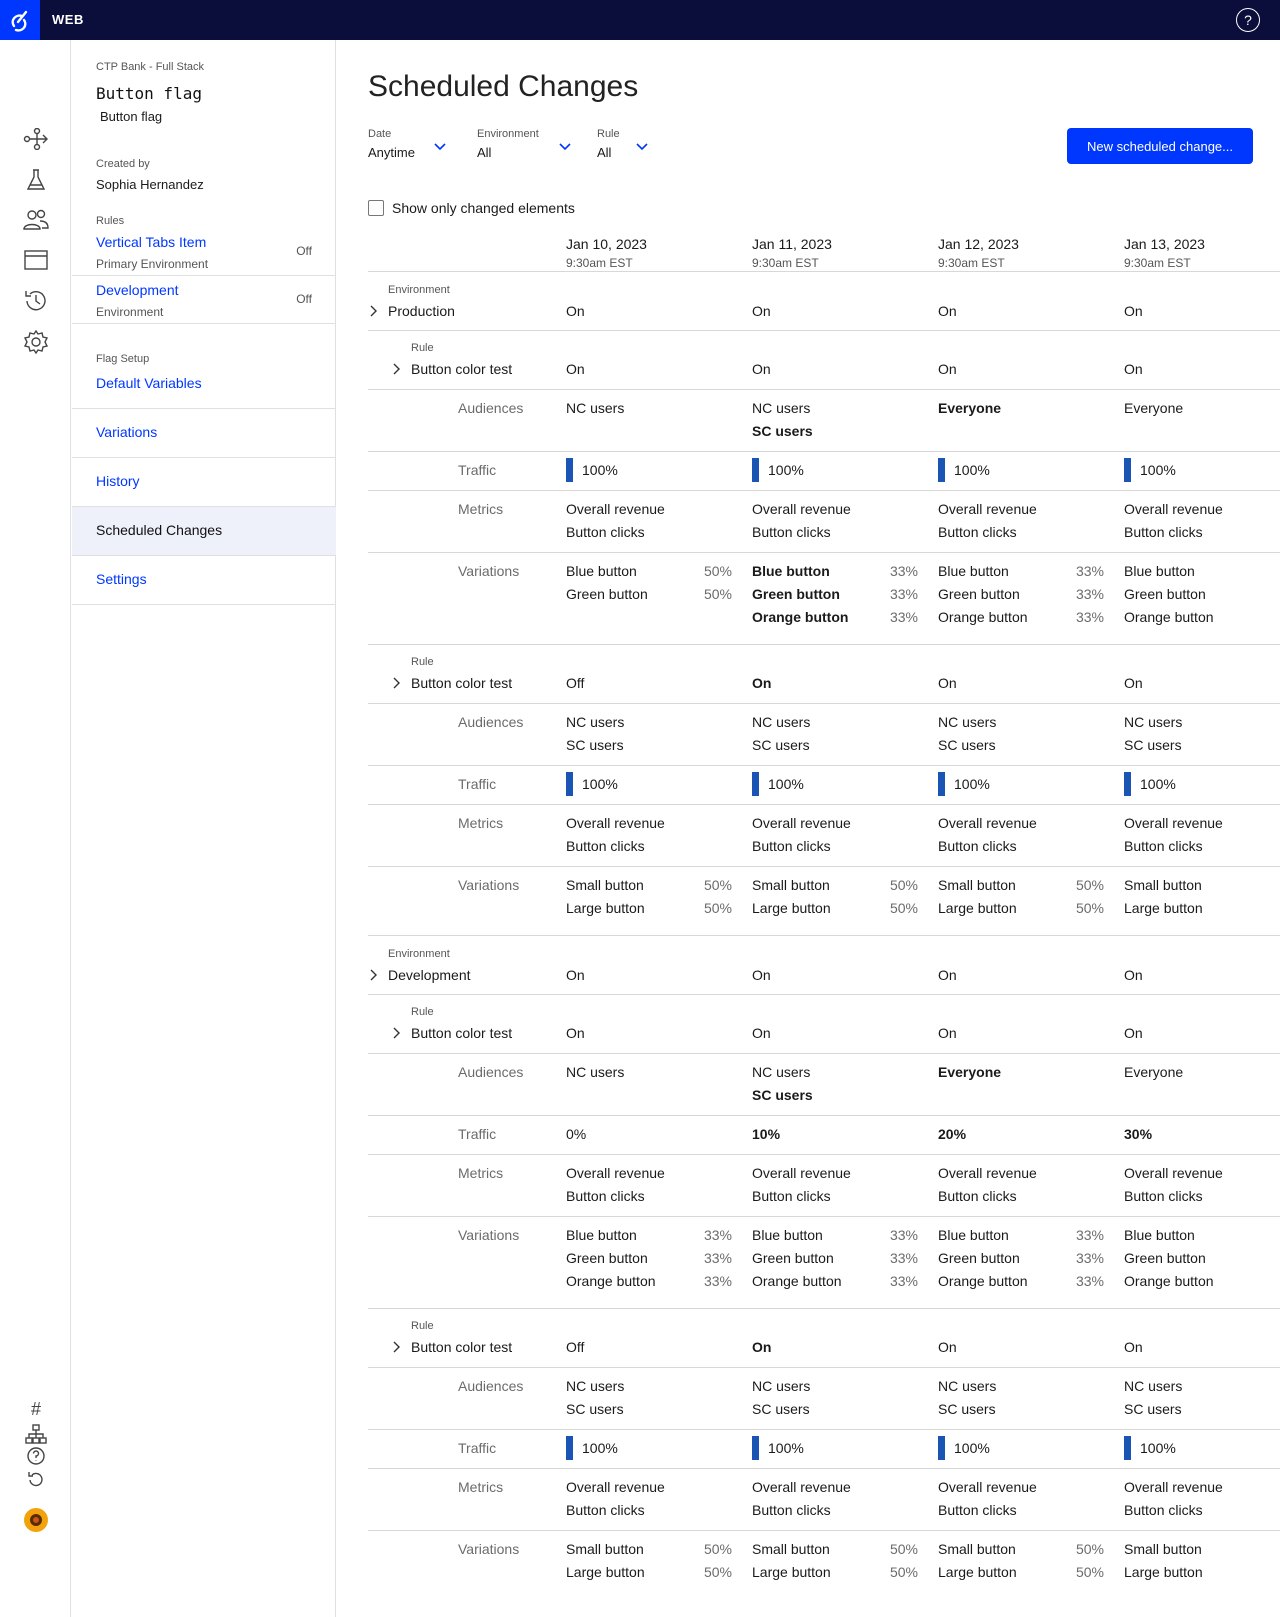 The height and width of the screenshot is (1617, 1280). I want to click on rule-name: Button color test, so click(462, 1033).